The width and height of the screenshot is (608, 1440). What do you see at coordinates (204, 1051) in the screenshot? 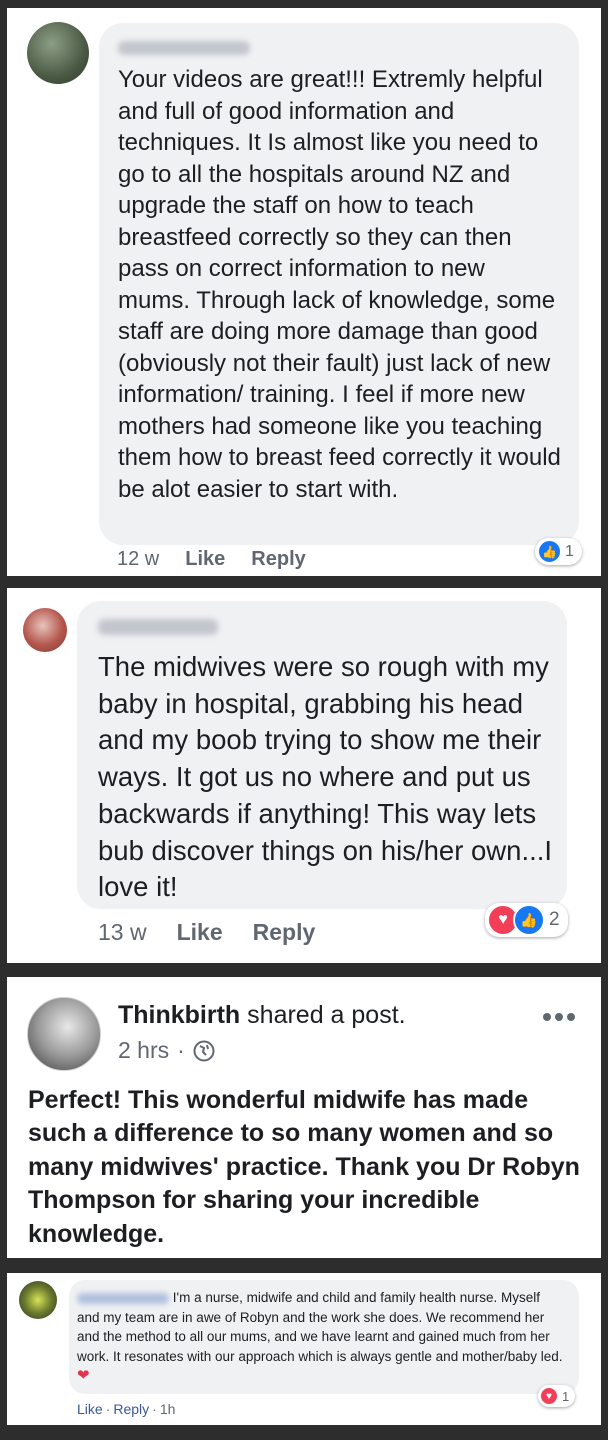
I see `globe-icon` at bounding box center [204, 1051].